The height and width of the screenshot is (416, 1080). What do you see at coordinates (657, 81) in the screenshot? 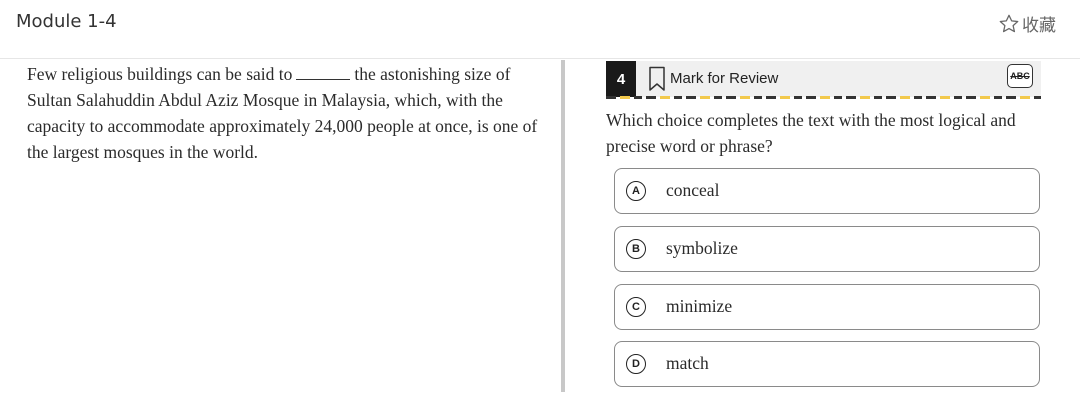
I see `bookmark-icon` at bounding box center [657, 81].